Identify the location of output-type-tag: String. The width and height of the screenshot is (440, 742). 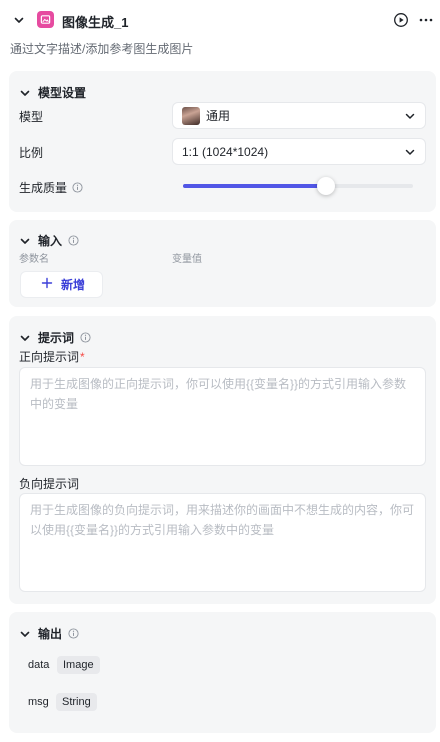
(76, 702).